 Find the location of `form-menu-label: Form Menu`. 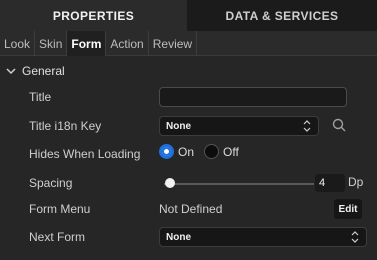

form-menu-label: Form Menu is located at coordinates (60, 209).